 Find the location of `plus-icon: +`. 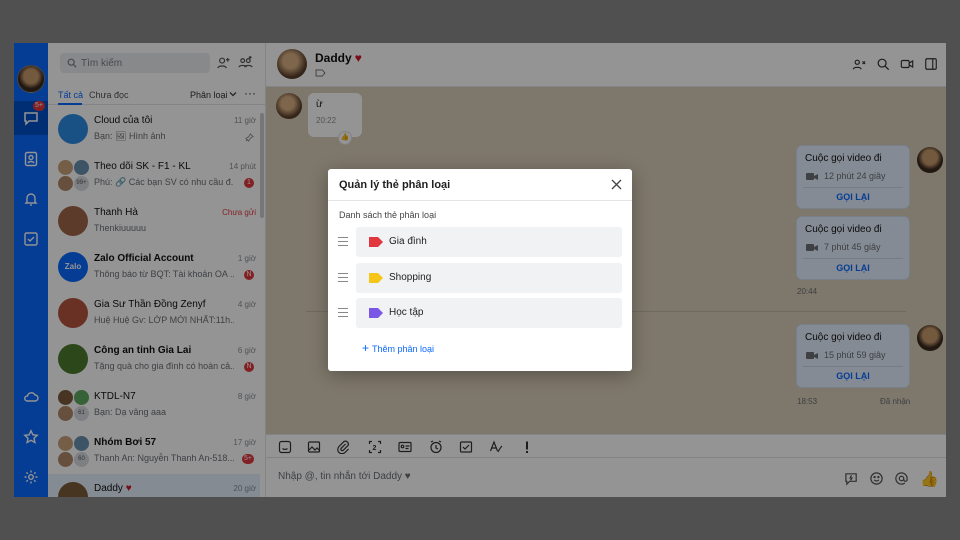

plus-icon: + is located at coordinates (366, 348).